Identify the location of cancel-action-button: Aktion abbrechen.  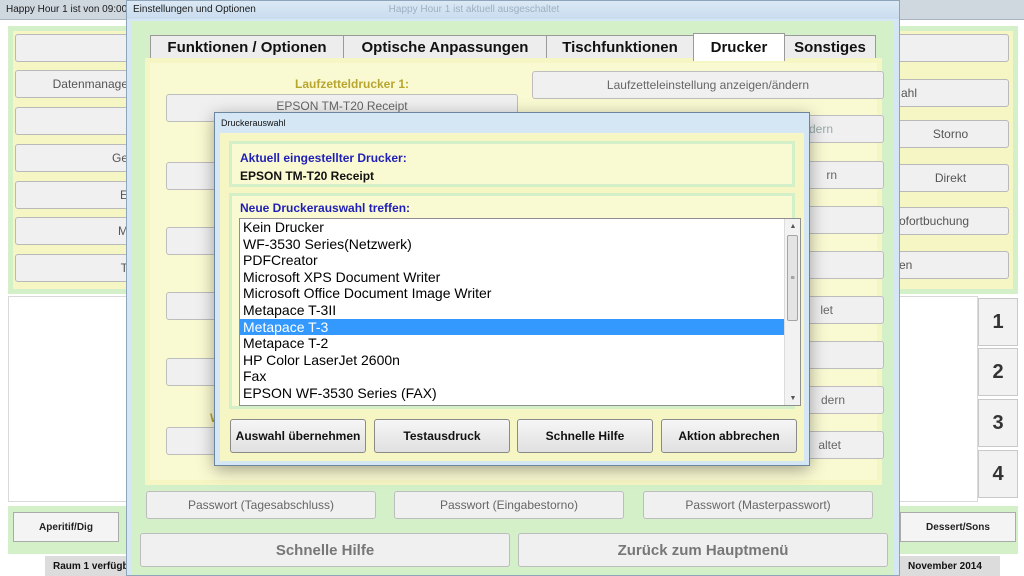
(729, 436).